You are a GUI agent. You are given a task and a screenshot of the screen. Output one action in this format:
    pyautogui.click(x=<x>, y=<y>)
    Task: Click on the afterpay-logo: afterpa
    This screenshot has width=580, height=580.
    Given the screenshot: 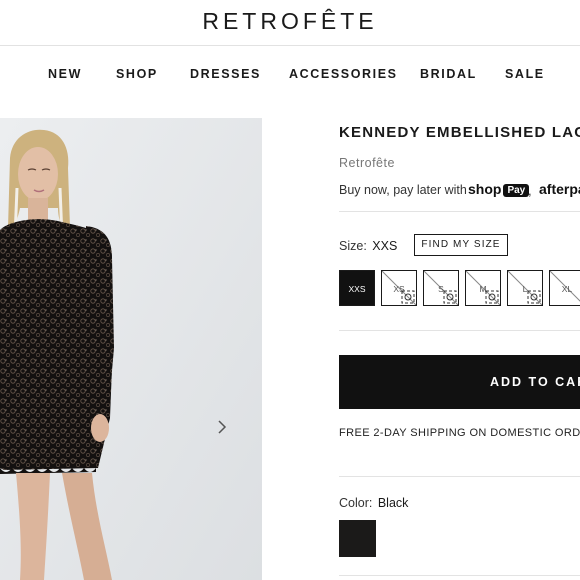 What is the action you would take?
    pyautogui.click(x=559, y=189)
    